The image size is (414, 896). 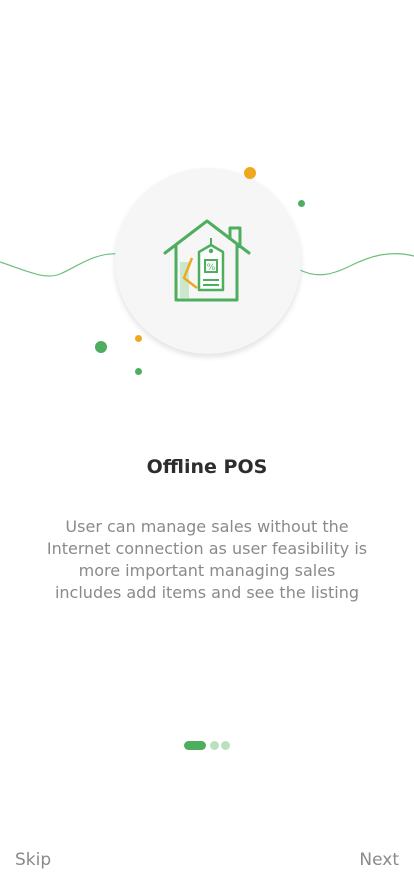 I want to click on skip-button: Skip, so click(x=33, y=860).